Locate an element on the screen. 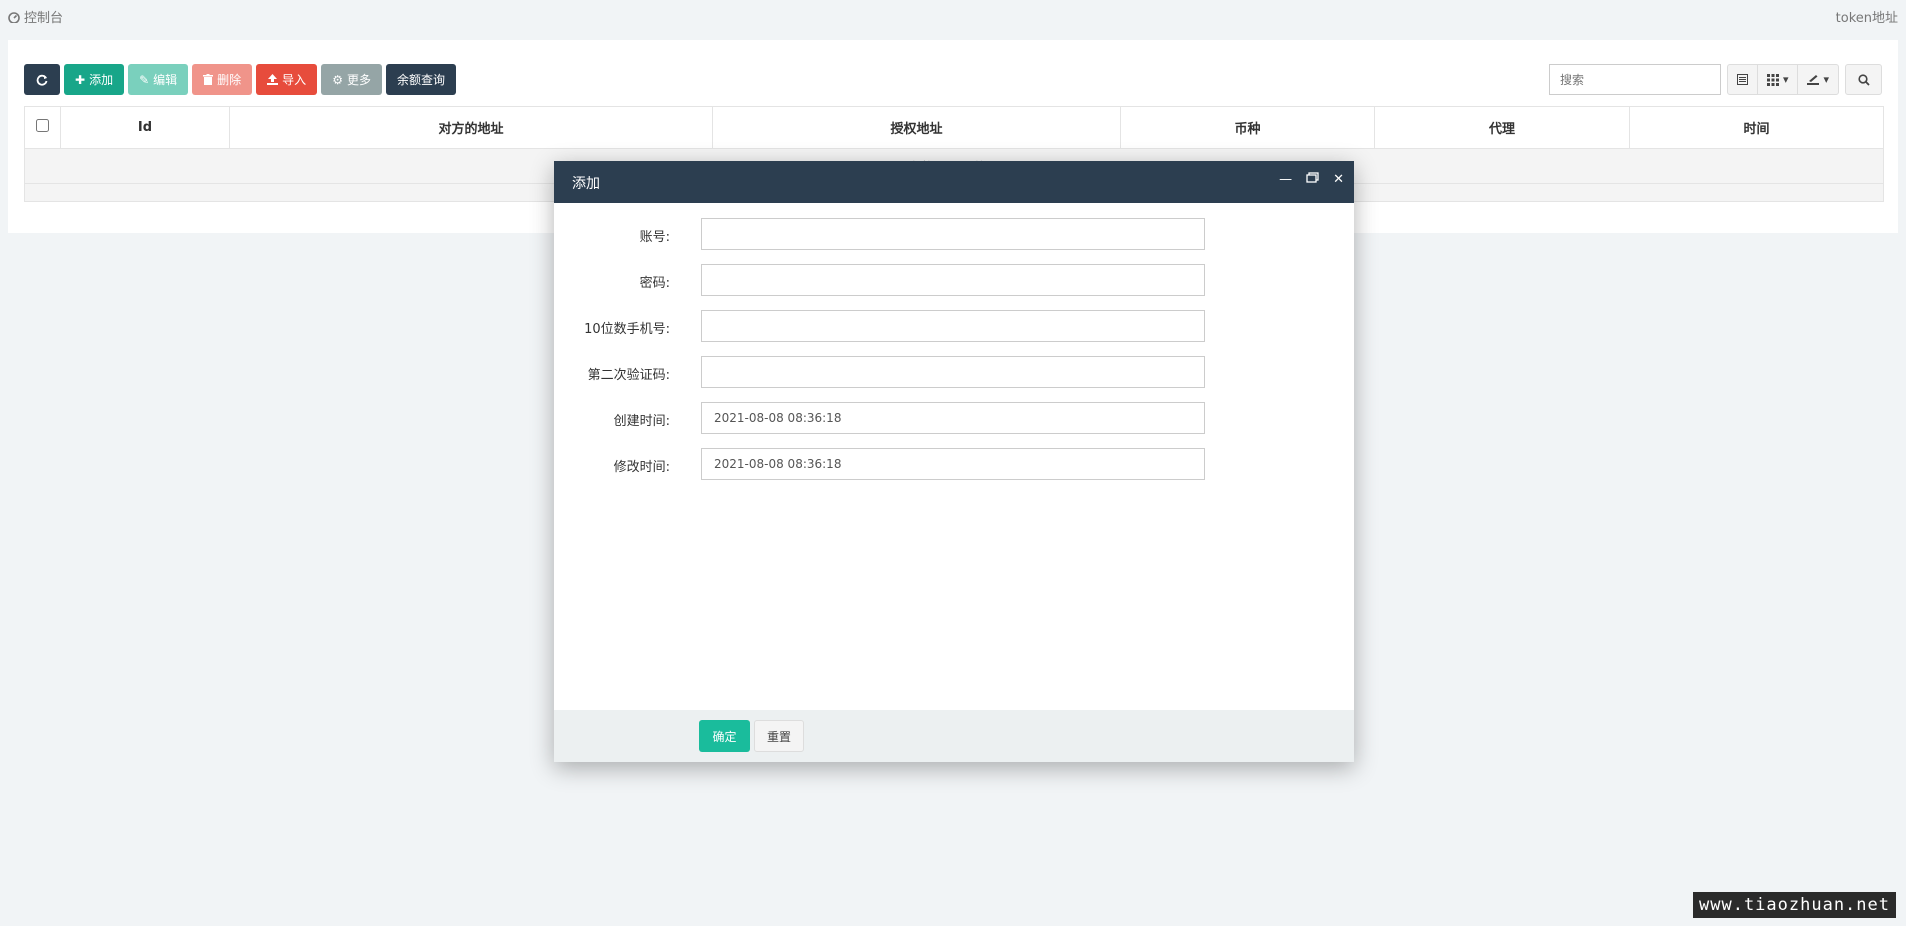 Image resolution: width=1906 pixels, height=926 pixels. form-row-account: 账号: is located at coordinates (954, 234).